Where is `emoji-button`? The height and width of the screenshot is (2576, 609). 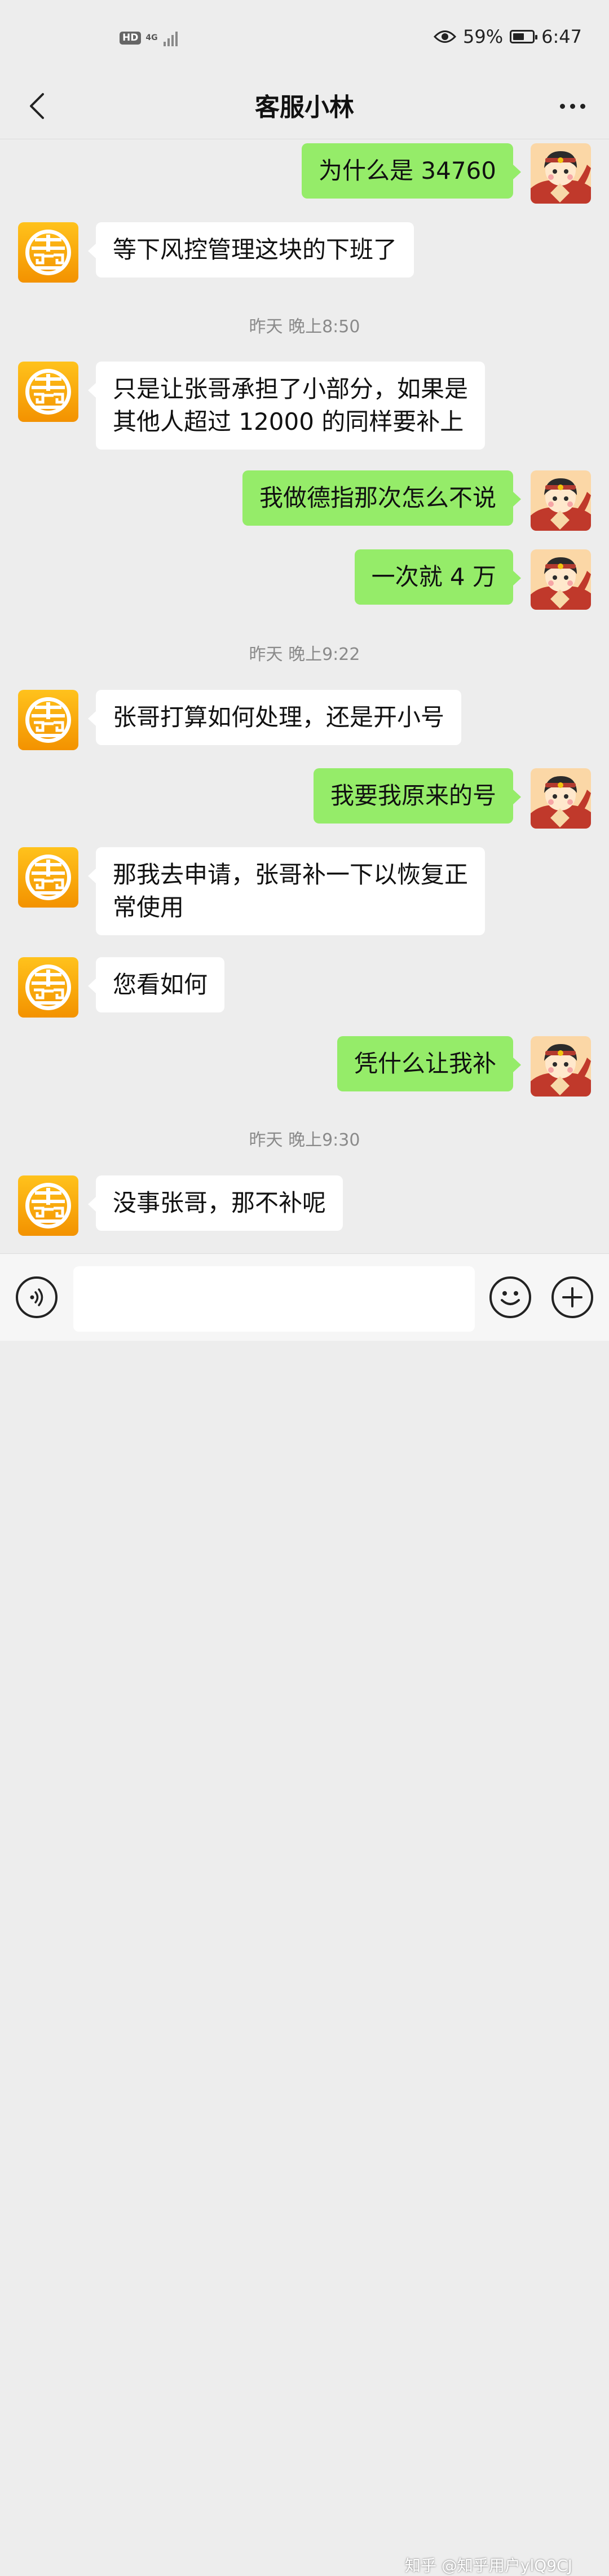
emoji-button is located at coordinates (510, 1297).